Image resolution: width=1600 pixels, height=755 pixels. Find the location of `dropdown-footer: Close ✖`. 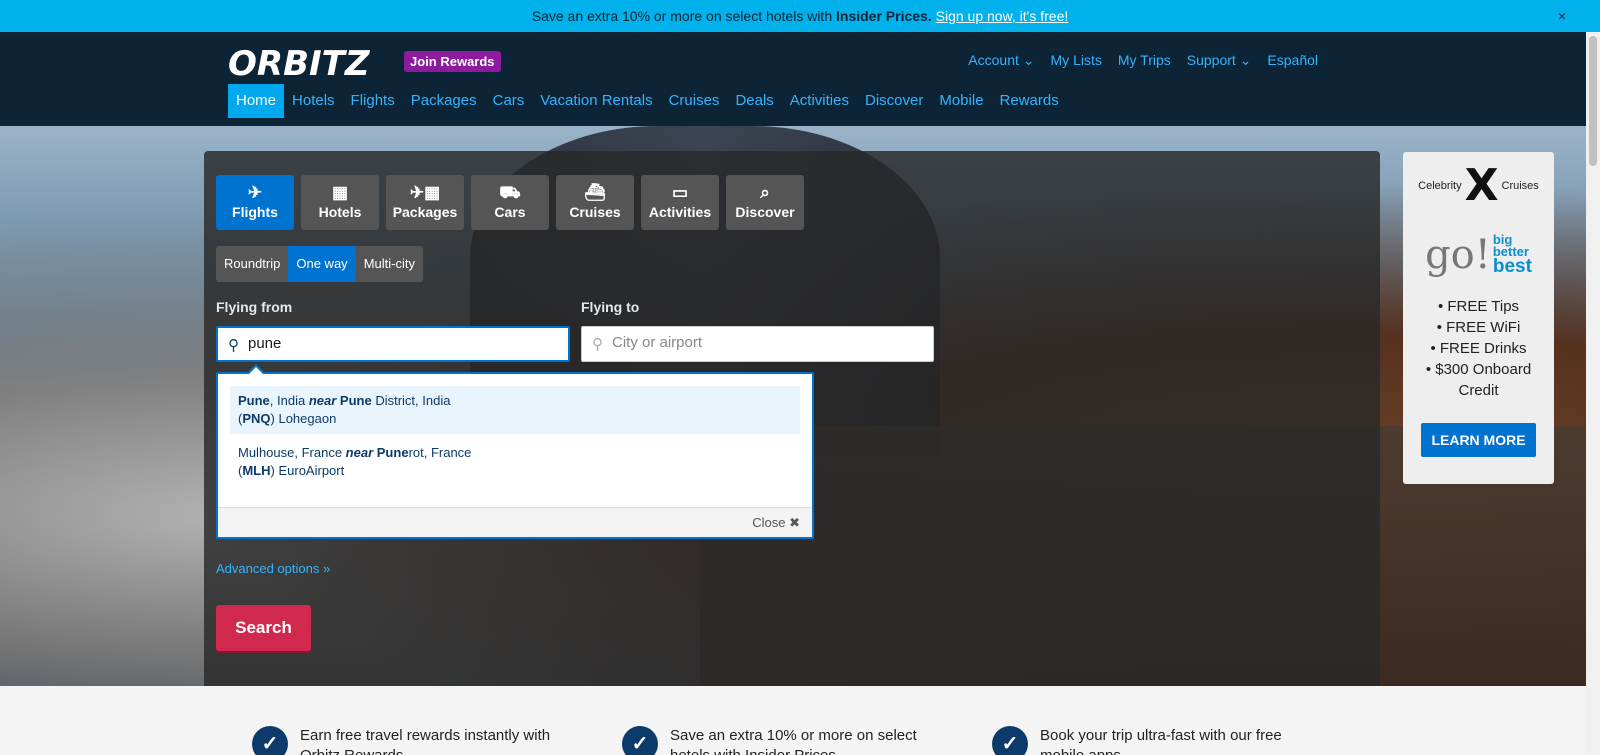

dropdown-footer: Close ✖ is located at coordinates (515, 522).